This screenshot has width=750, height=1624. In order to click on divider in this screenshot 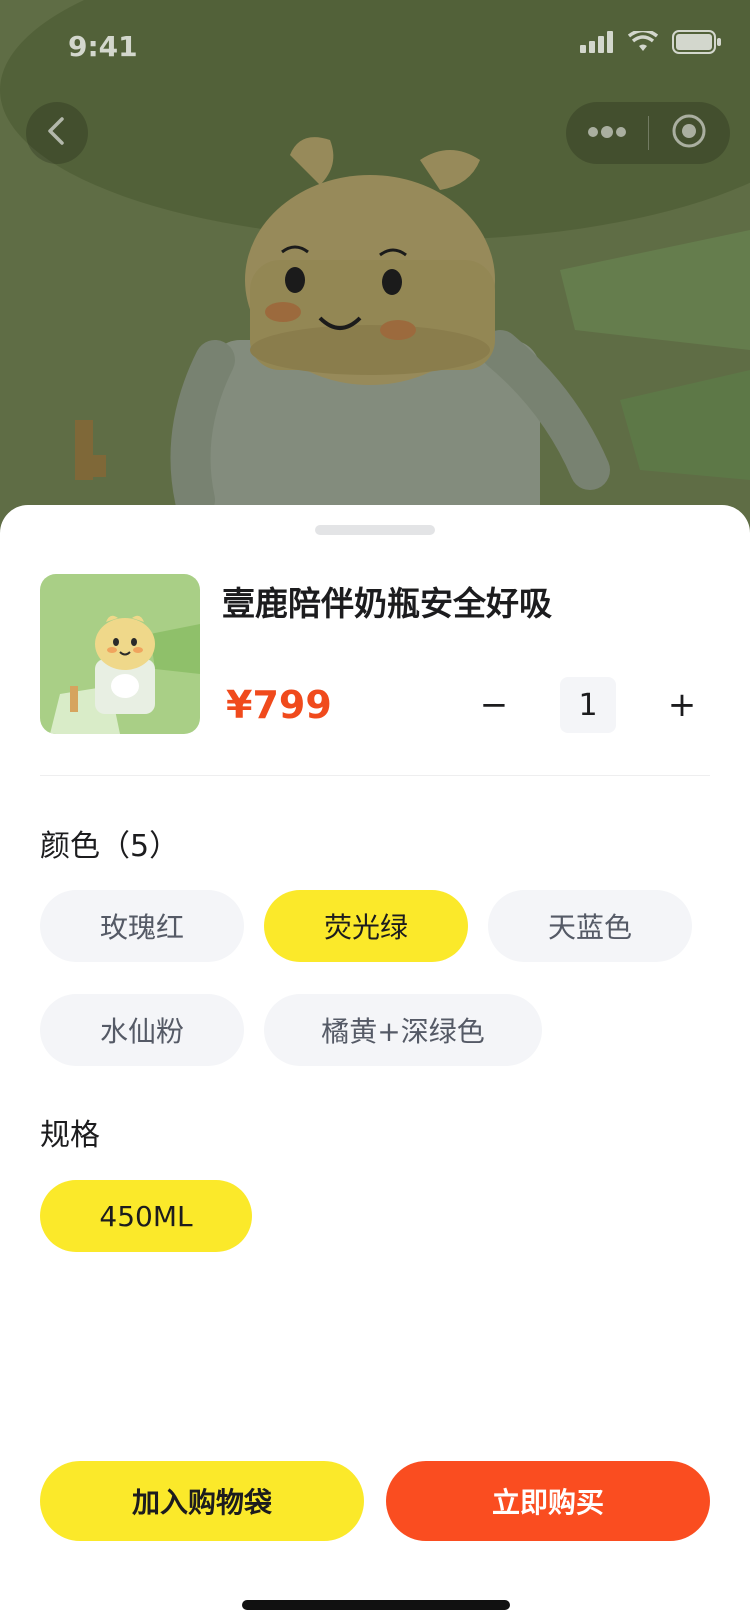, I will do `click(375, 775)`.